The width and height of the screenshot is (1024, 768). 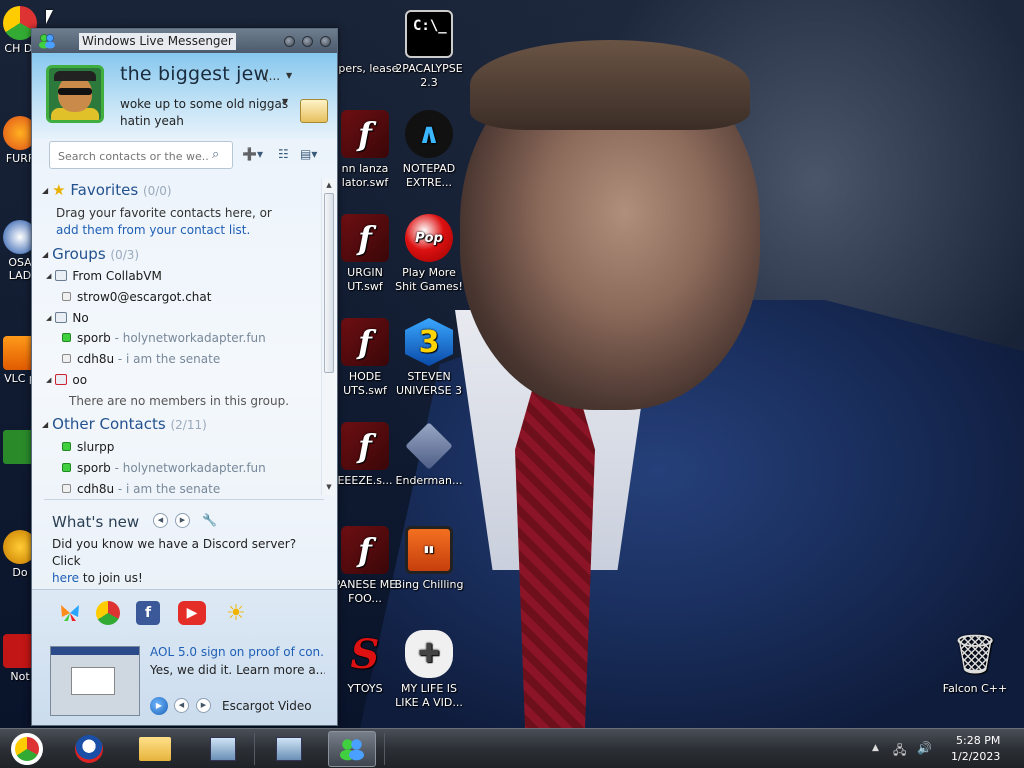 I want to click on personal-message: holynetworkadapter.fun, so click(x=194, y=468).